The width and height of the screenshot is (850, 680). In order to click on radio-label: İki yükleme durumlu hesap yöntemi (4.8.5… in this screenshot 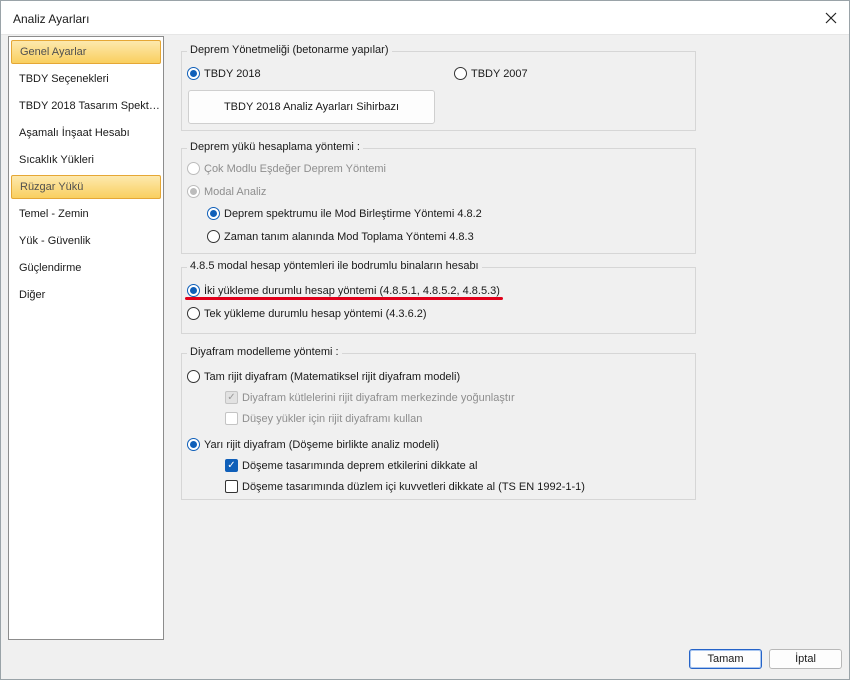, I will do `click(352, 290)`.